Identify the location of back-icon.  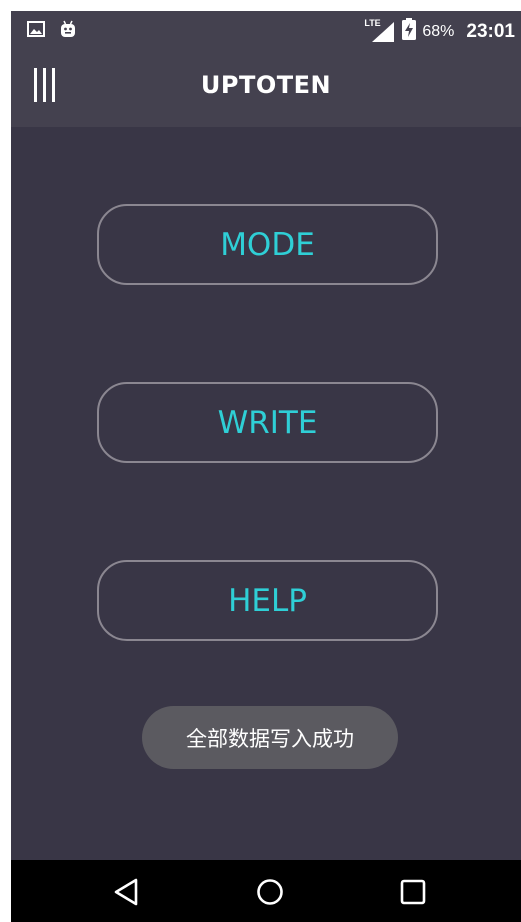
(127, 892).